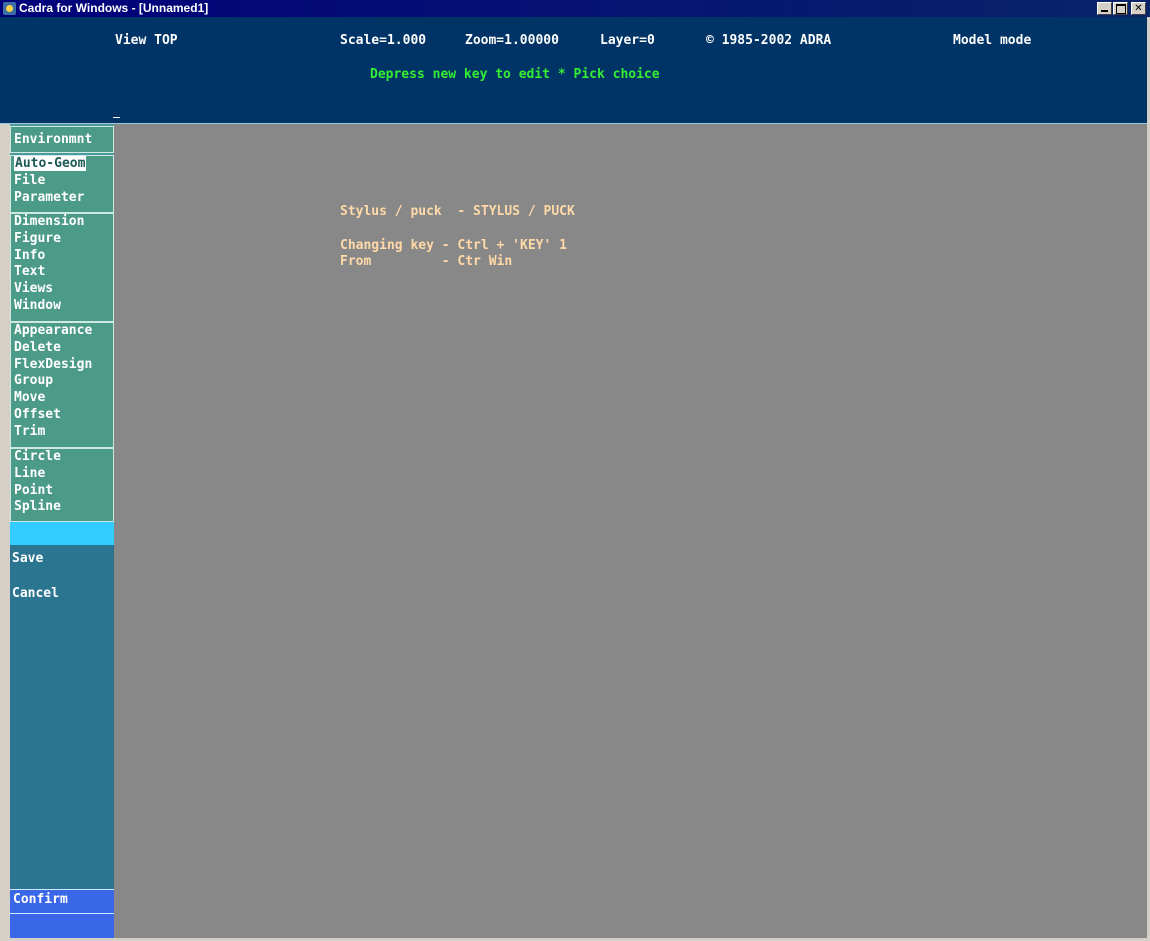  What do you see at coordinates (34, 490) in the screenshot?
I see `menu-item-label: Point` at bounding box center [34, 490].